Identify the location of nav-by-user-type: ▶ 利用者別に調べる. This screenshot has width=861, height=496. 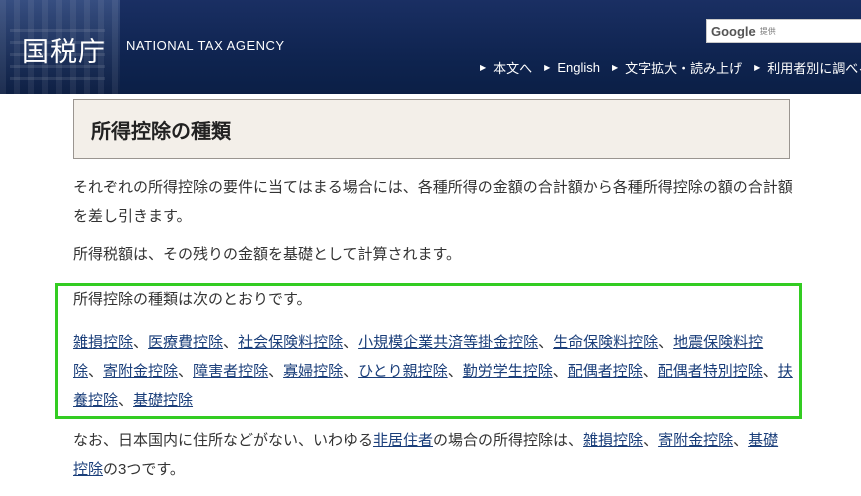
(807, 67).